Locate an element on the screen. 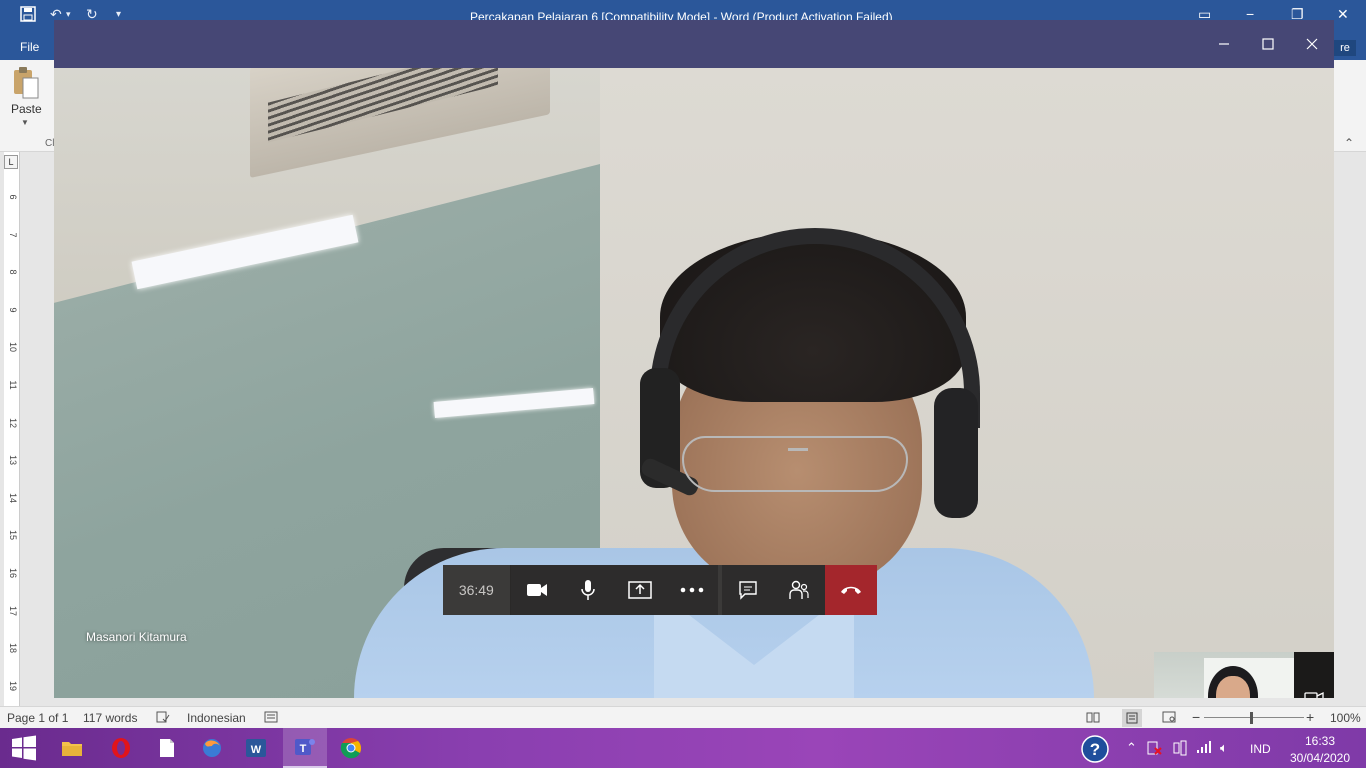 The height and width of the screenshot is (768, 1366). microphone-icon is located at coordinates (588, 590).